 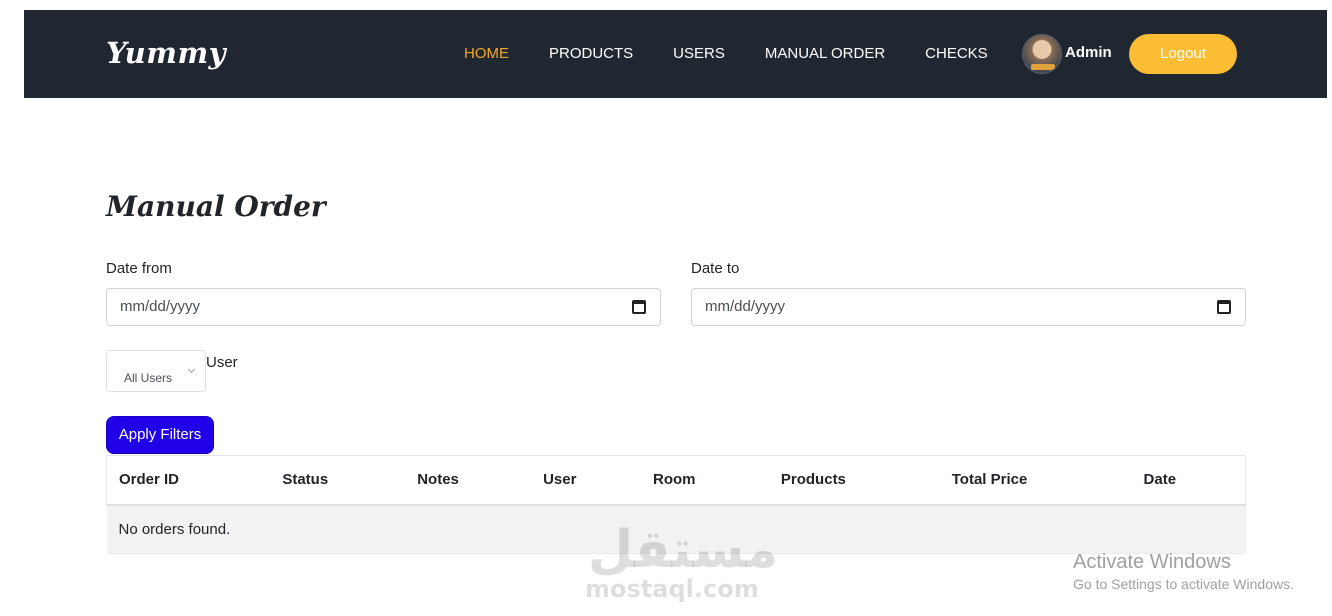 I want to click on nav-link-users: USERS, so click(x=699, y=54).